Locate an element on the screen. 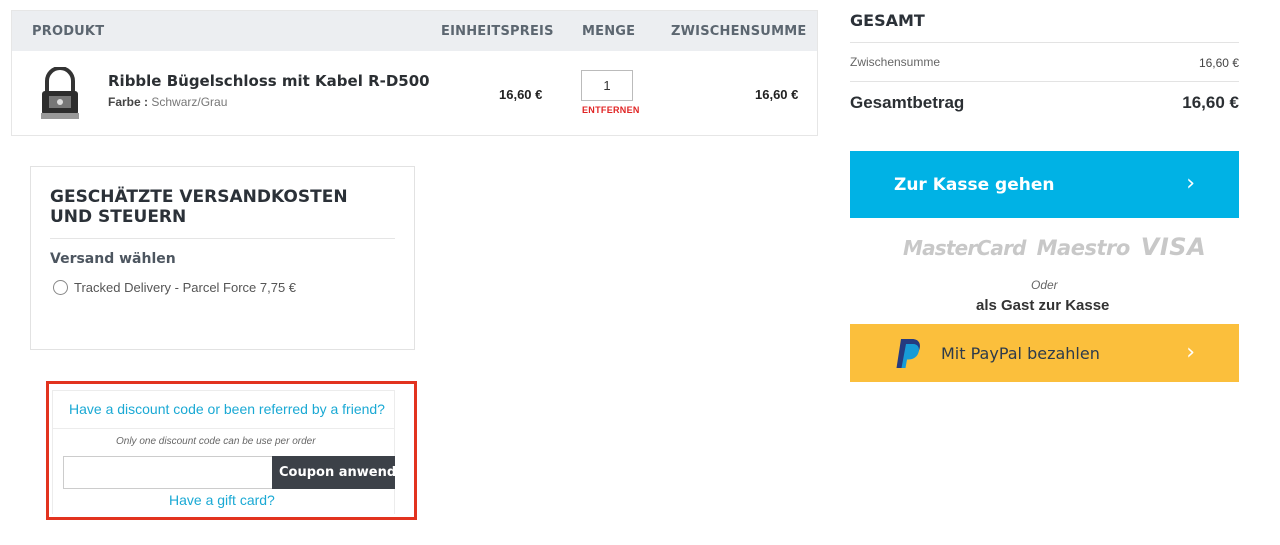 This screenshot has height=545, width=1280. shipping-option: Tracked Delivery - Parcel Force 7,75 € is located at coordinates (174, 287).